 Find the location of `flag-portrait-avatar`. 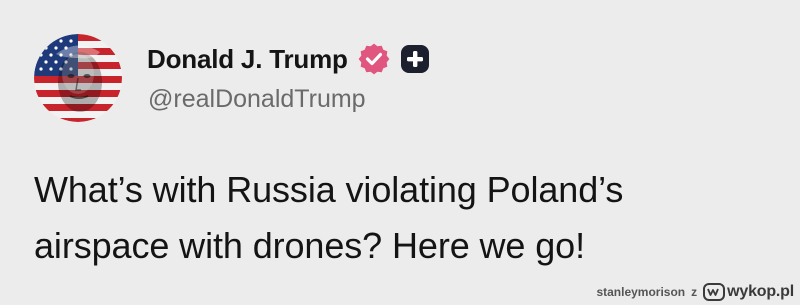

flag-portrait-avatar is located at coordinates (78, 78).